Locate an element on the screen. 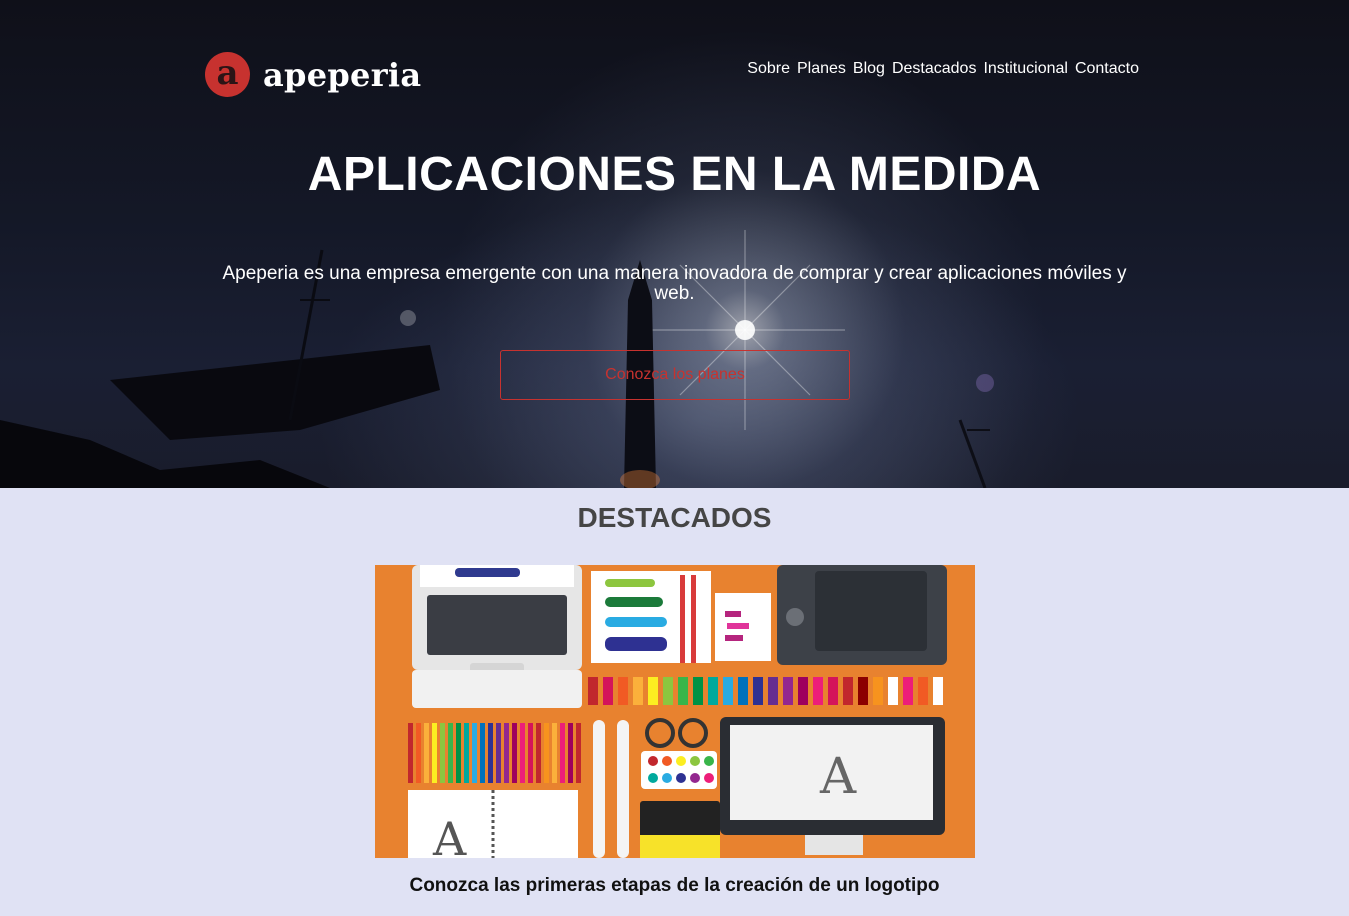  logo-icon: a is located at coordinates (227, 74).